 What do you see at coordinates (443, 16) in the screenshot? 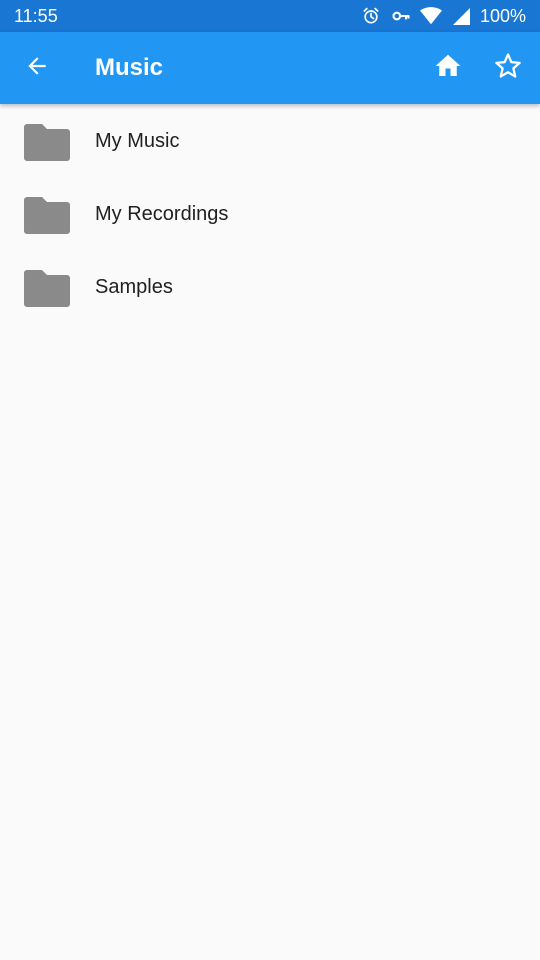
I see `status-icons: 100%` at bounding box center [443, 16].